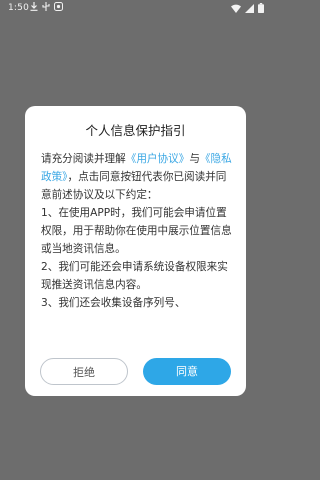  I want to click on agreement-item: 3、我们还会收集设备序列号、, so click(113, 303).